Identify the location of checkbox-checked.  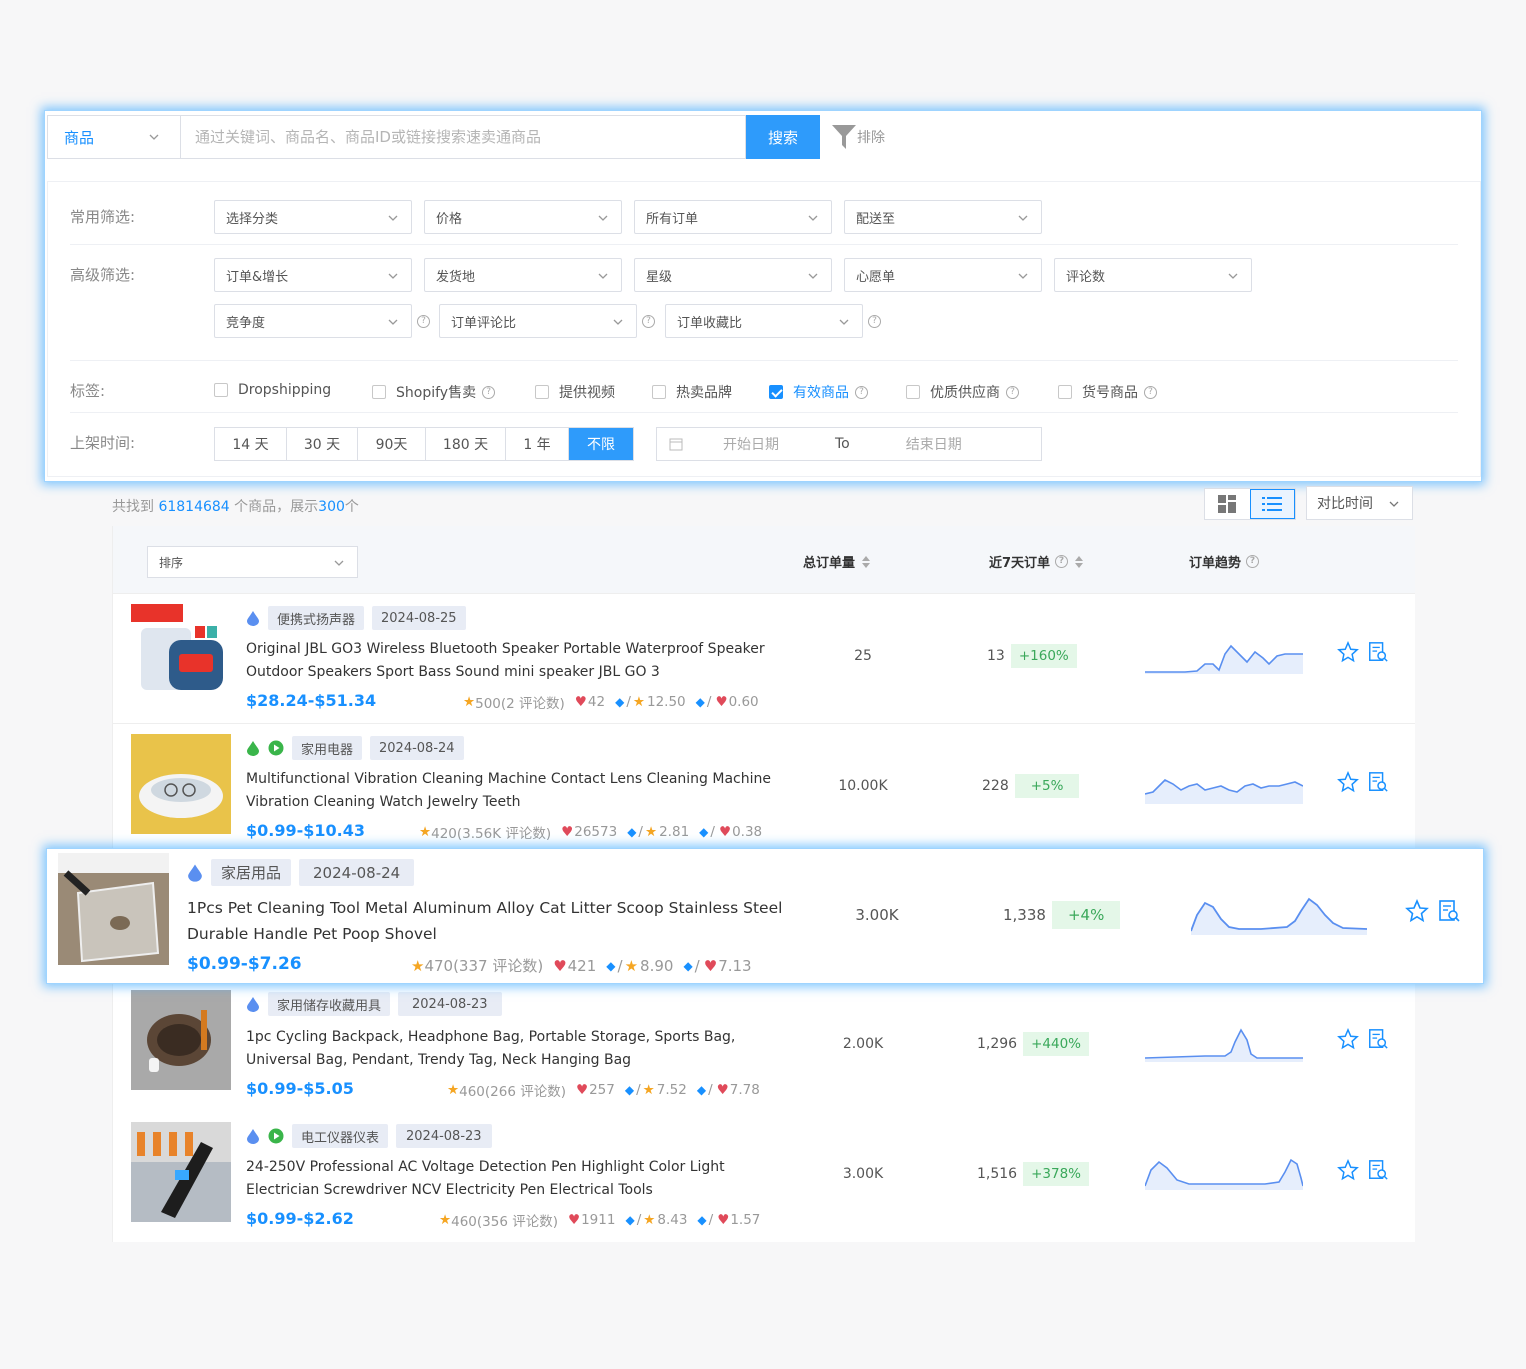
(776, 392).